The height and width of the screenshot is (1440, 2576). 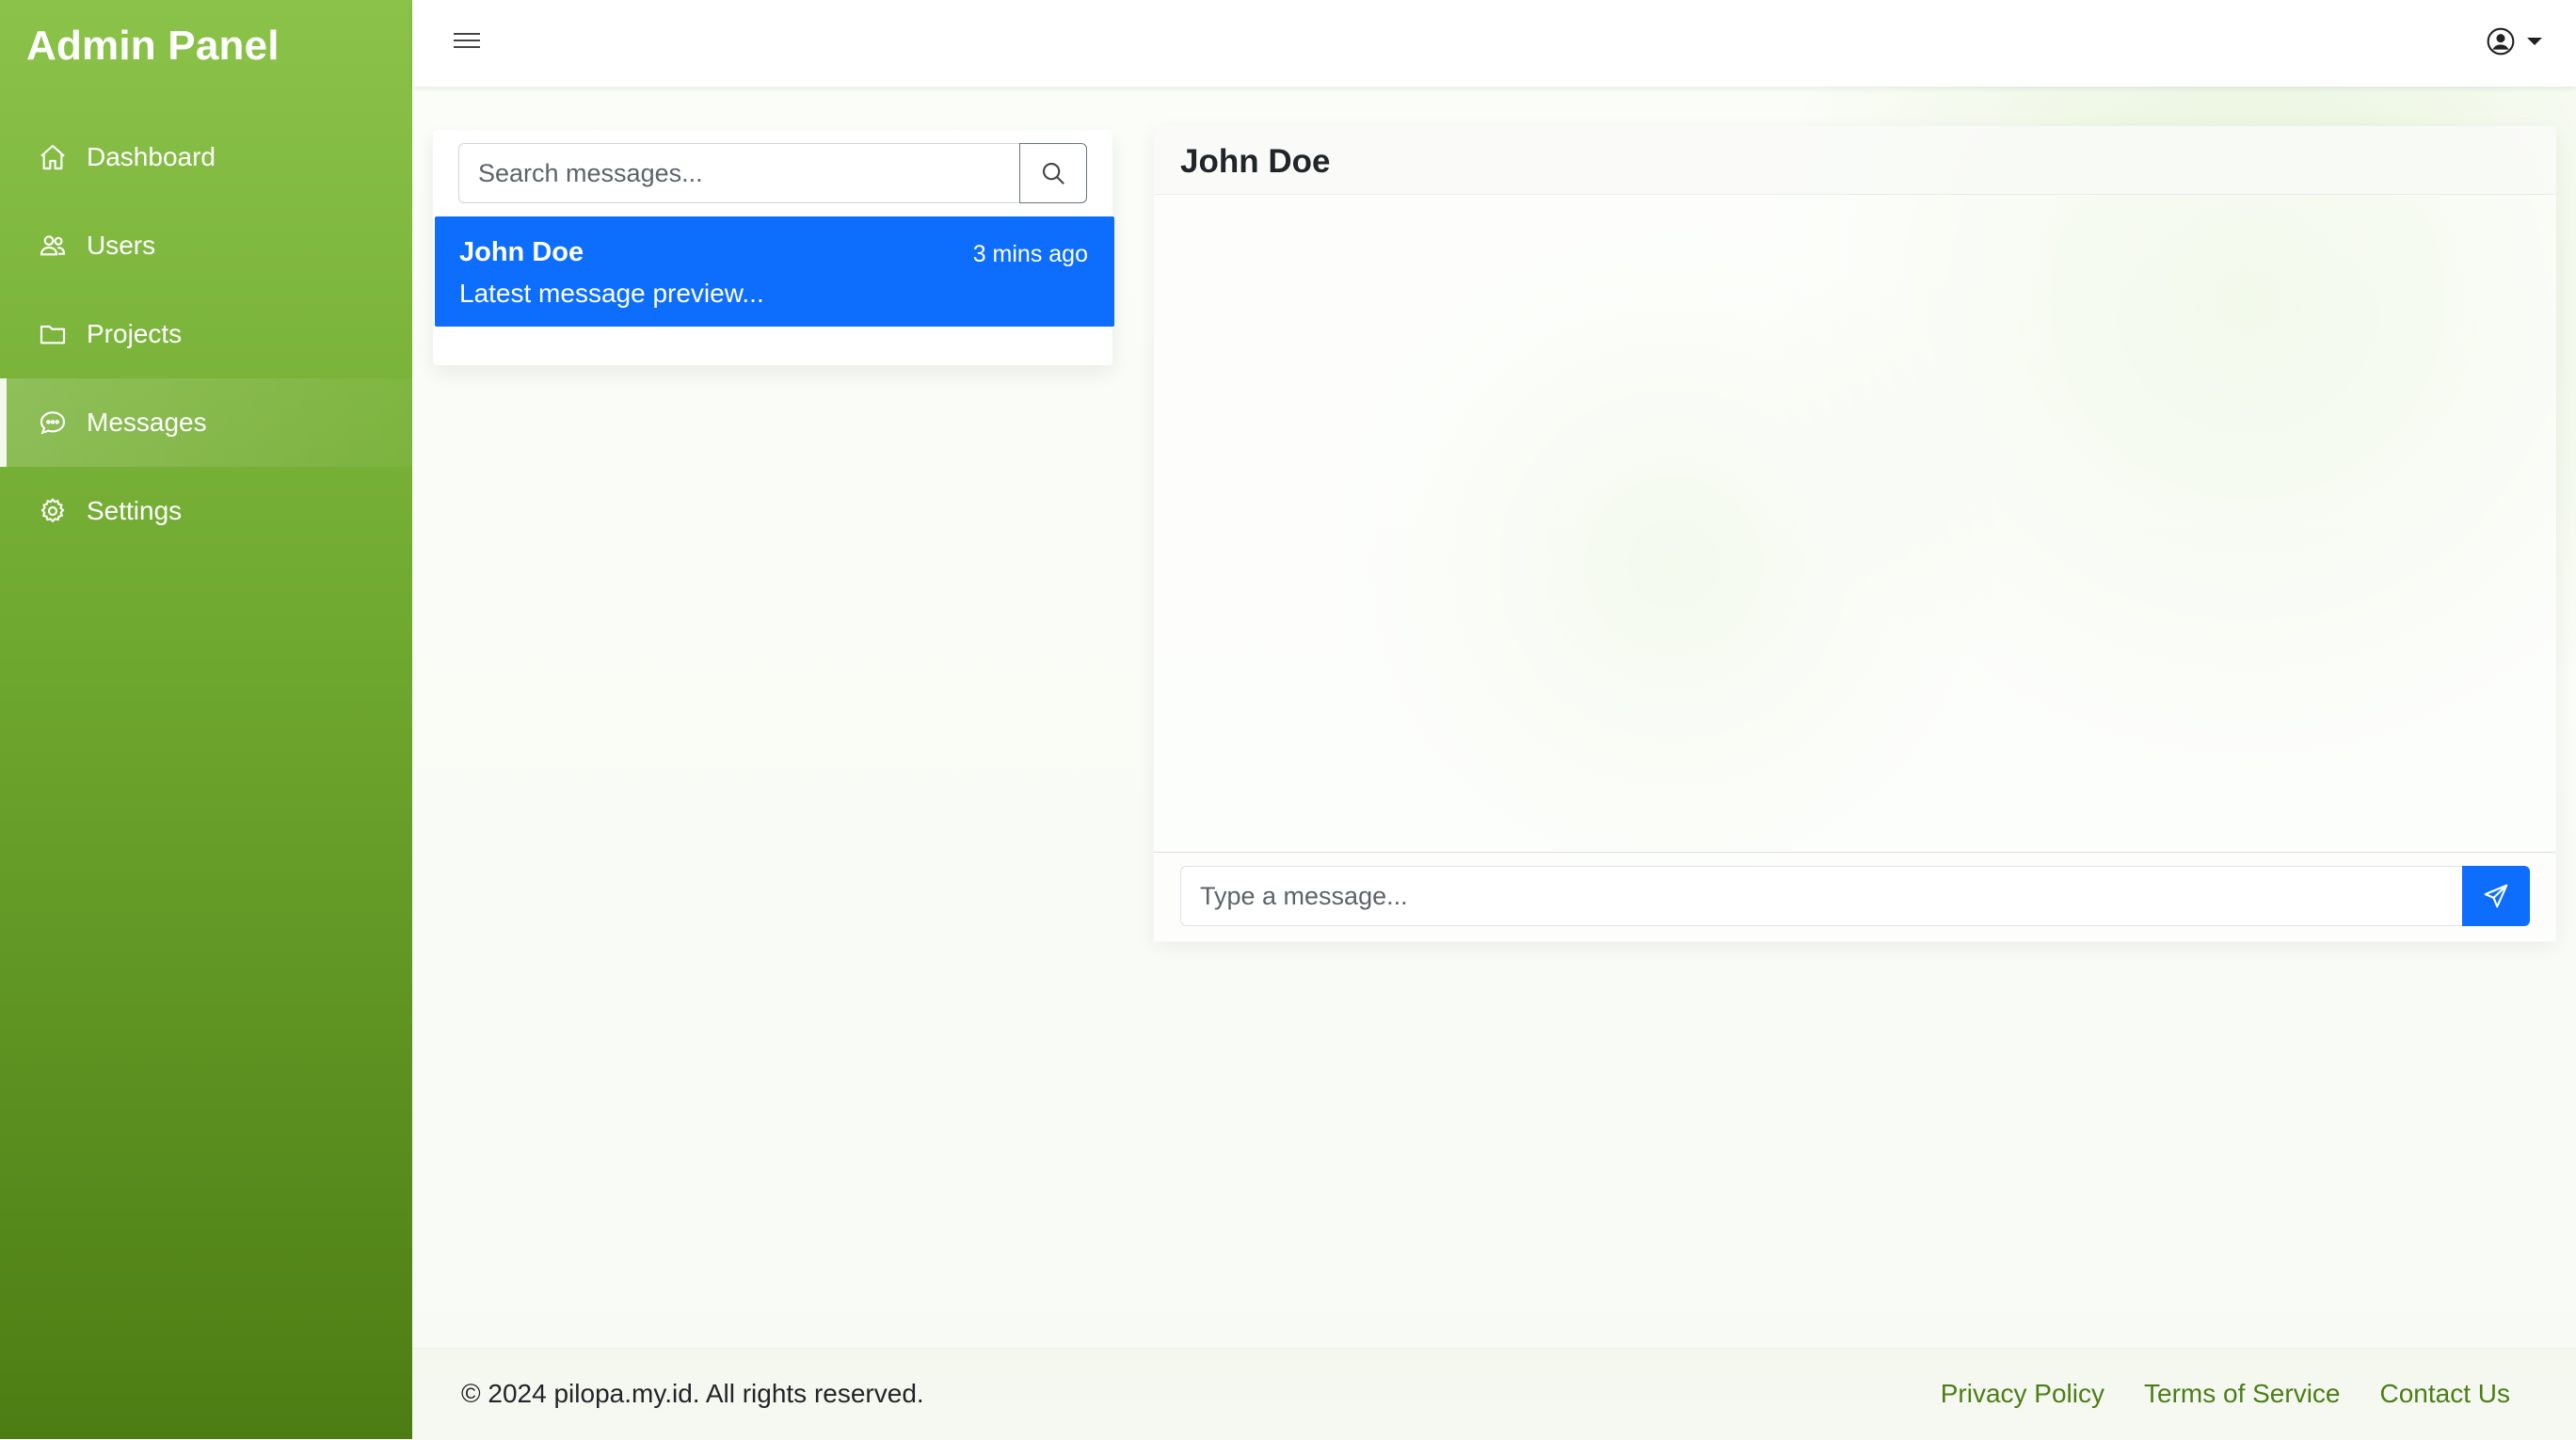 What do you see at coordinates (147, 422) in the screenshot?
I see `sidebar-item-label: Messages` at bounding box center [147, 422].